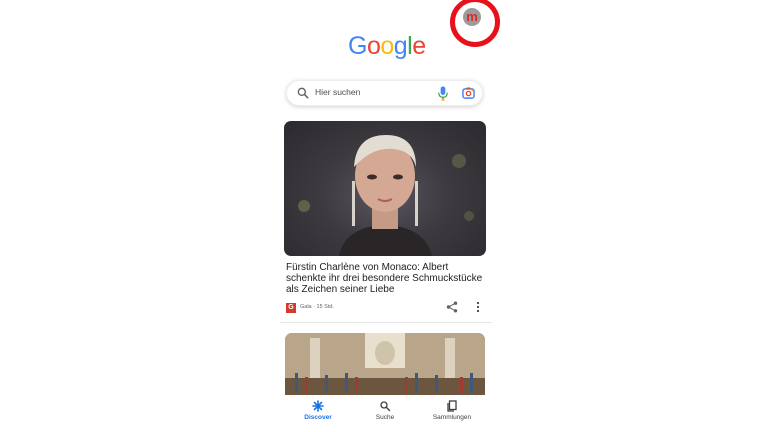  Describe the element at coordinates (478, 307) in the screenshot. I see `more-options-icon` at that location.